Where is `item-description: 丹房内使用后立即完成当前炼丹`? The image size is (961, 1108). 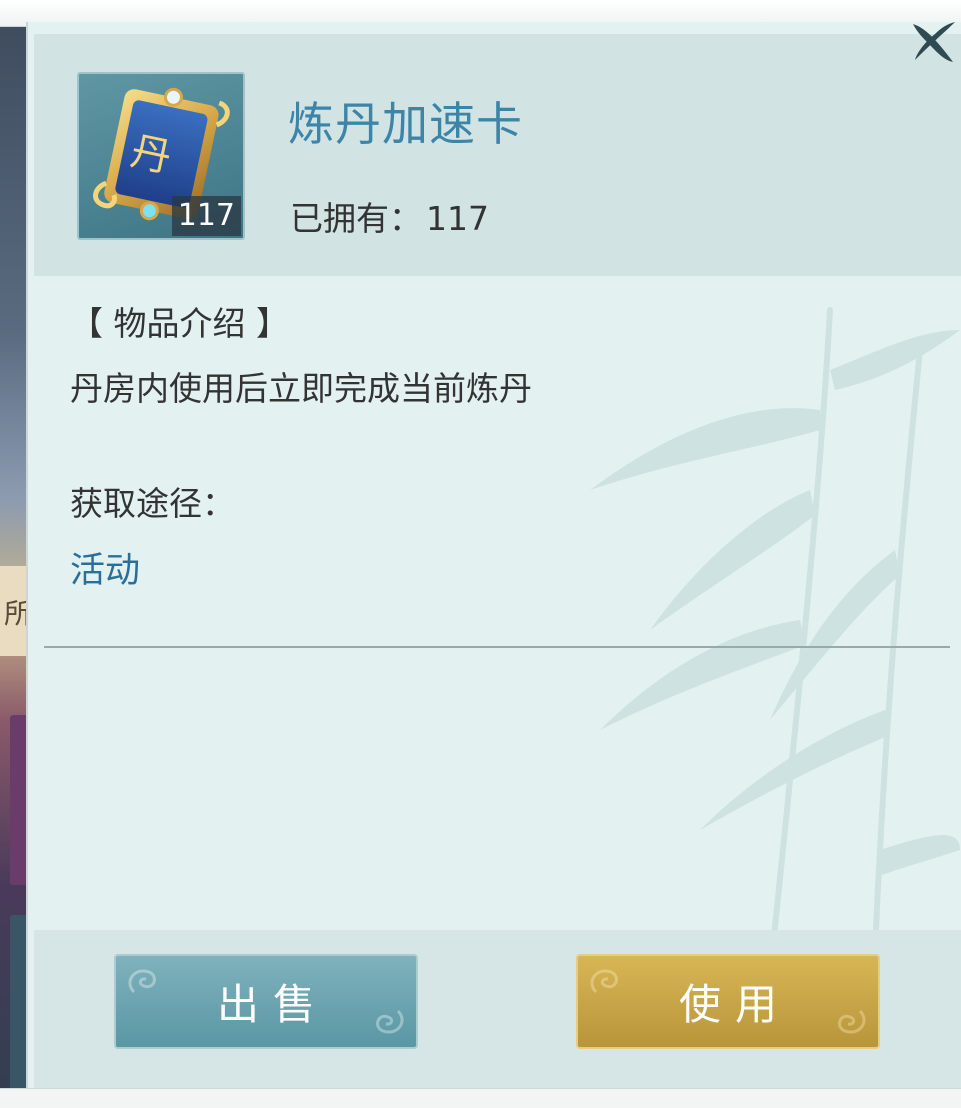
item-description: 丹房内使用后立即完成当前炼丹 is located at coordinates (301, 388).